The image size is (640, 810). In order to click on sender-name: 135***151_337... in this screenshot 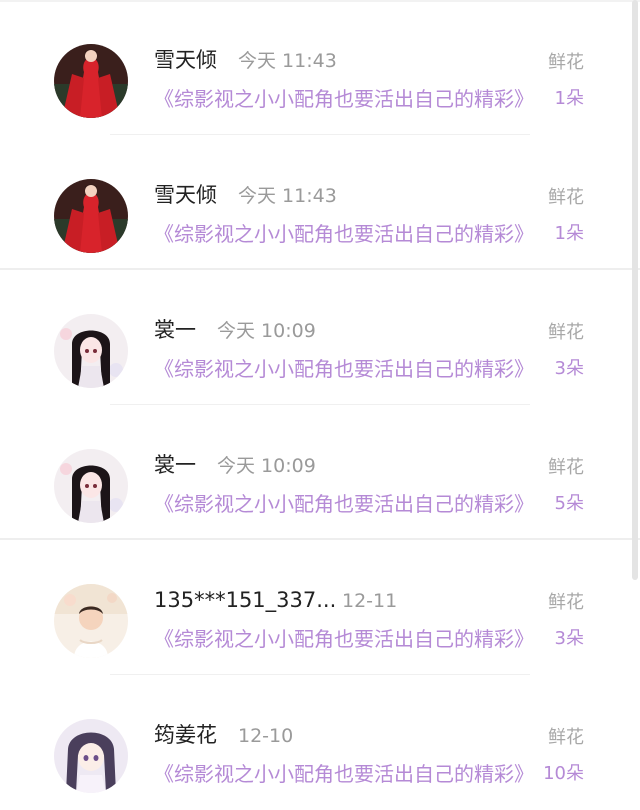, I will do `click(245, 600)`.